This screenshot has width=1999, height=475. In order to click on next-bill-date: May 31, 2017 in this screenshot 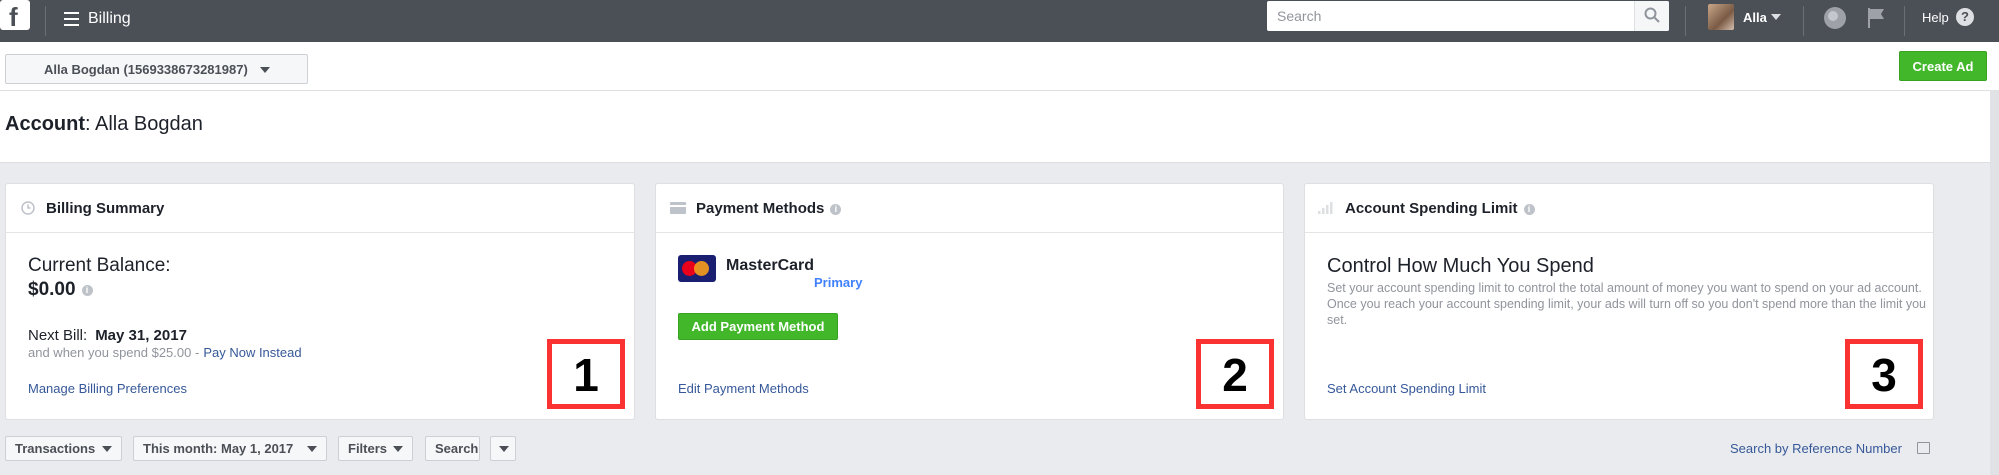, I will do `click(141, 335)`.